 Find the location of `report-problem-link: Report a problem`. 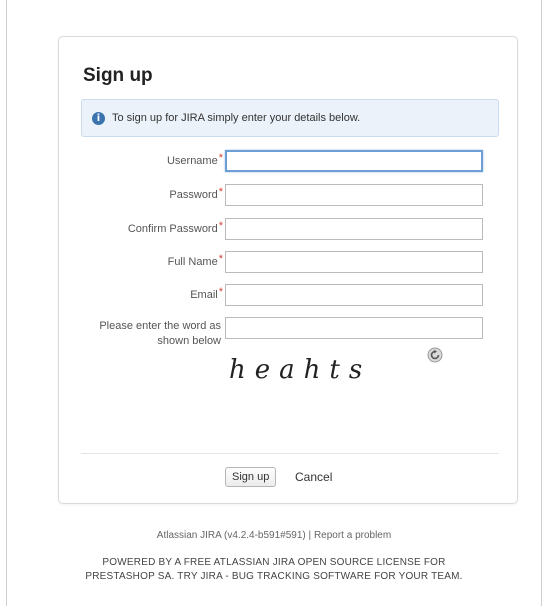

report-problem-link: Report a problem is located at coordinates (352, 535).